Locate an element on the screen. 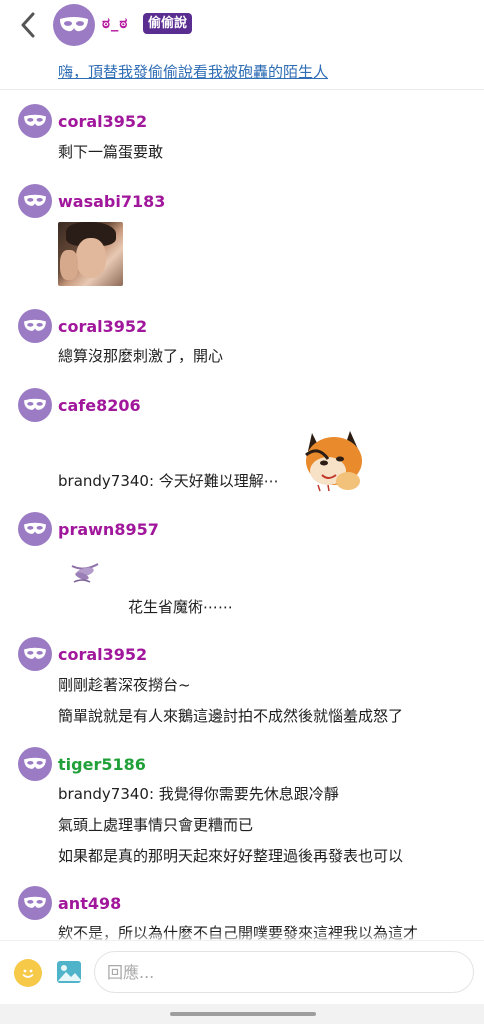 This screenshot has width=484, height=1024. username: ant498 is located at coordinates (90, 903).